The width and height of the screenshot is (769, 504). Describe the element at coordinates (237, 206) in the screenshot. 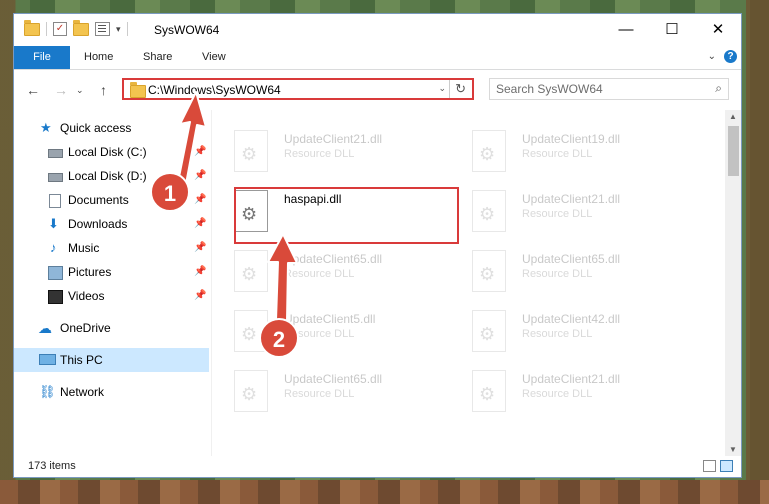

I see `annotation-arrows` at that location.